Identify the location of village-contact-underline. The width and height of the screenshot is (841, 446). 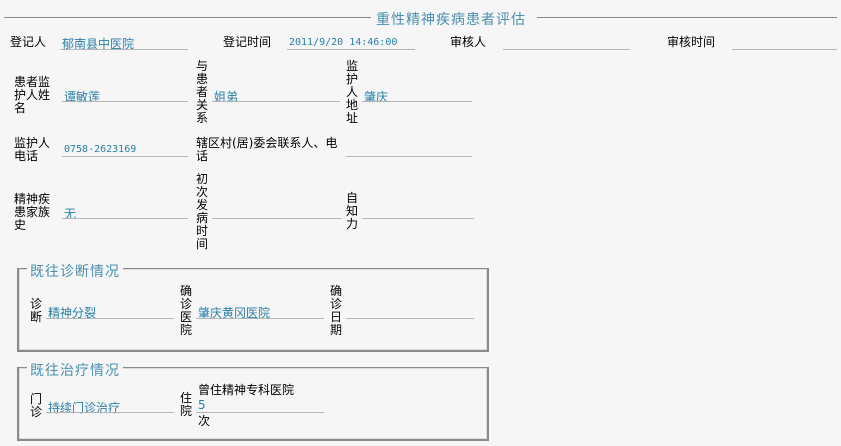
(409, 156).